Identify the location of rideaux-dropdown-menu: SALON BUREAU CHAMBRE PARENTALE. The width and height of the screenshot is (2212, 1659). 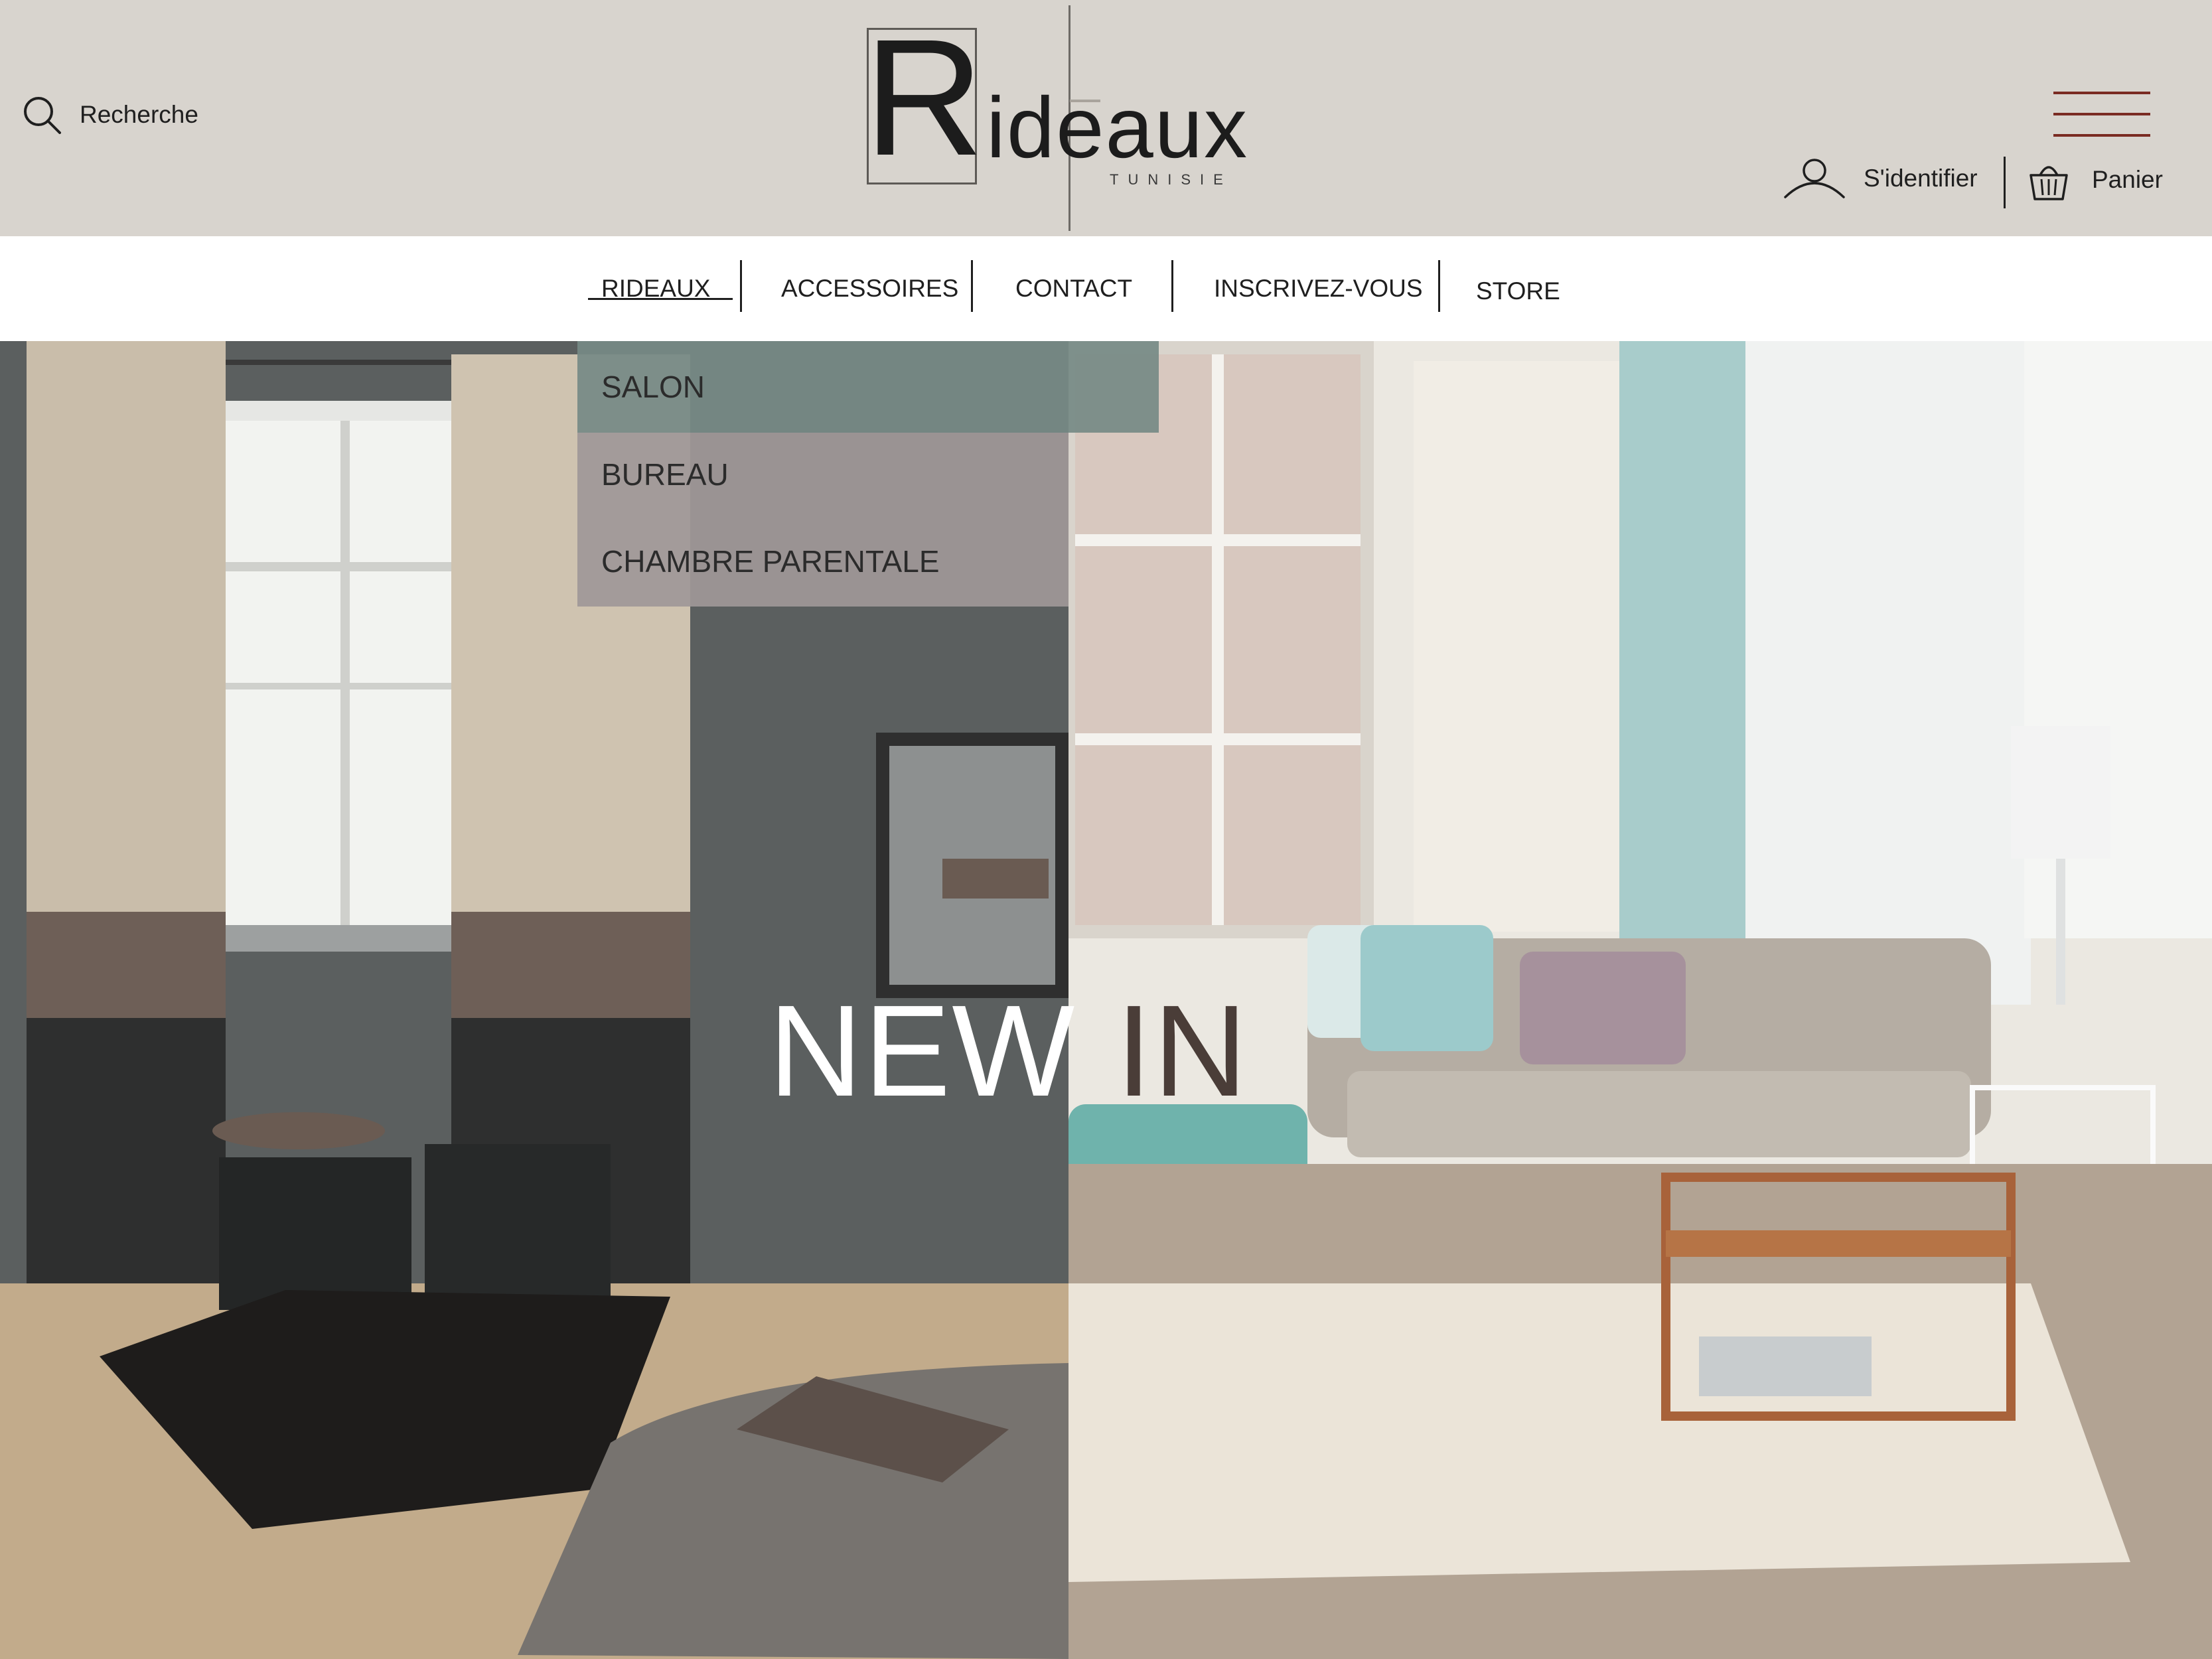
(868, 474).